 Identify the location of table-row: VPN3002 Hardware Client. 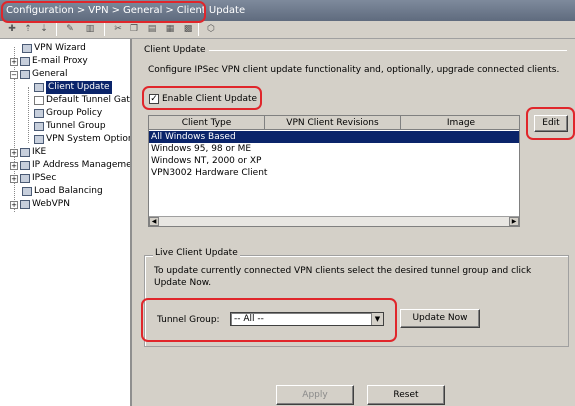
(334, 173).